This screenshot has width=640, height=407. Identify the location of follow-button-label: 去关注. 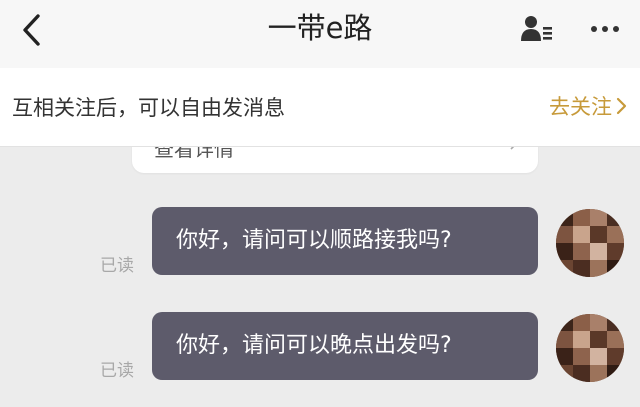
(580, 107).